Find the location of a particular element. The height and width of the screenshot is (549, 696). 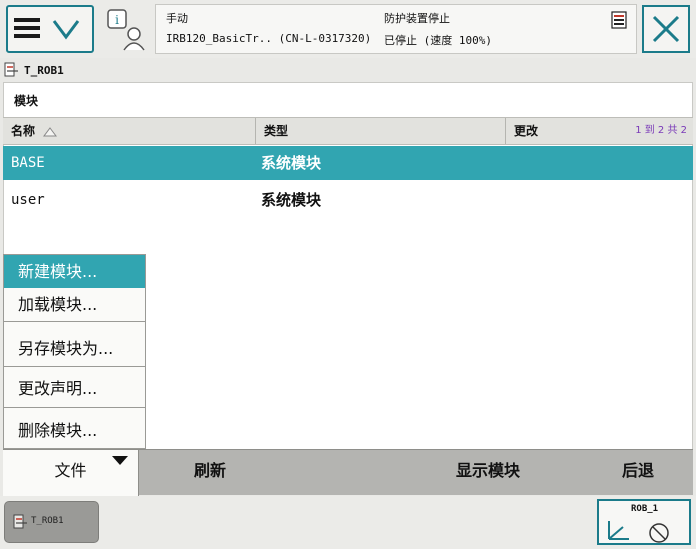

close-icon is located at coordinates (666, 29).